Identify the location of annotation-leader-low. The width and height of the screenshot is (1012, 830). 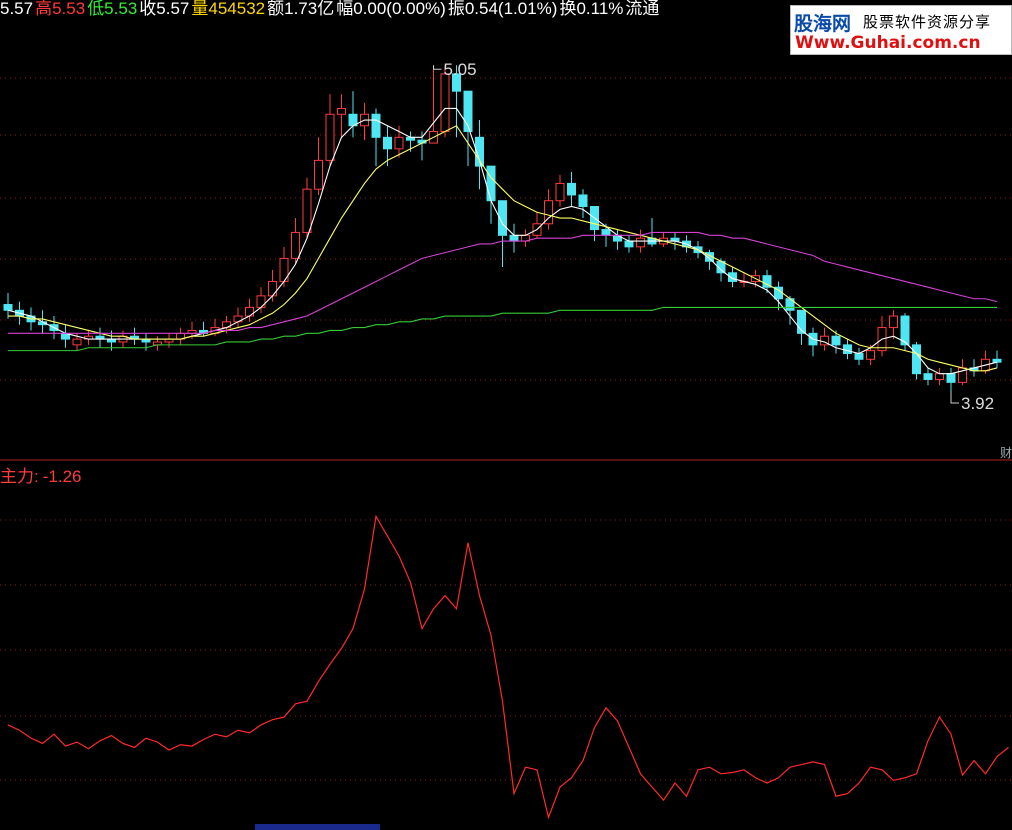
(954, 397).